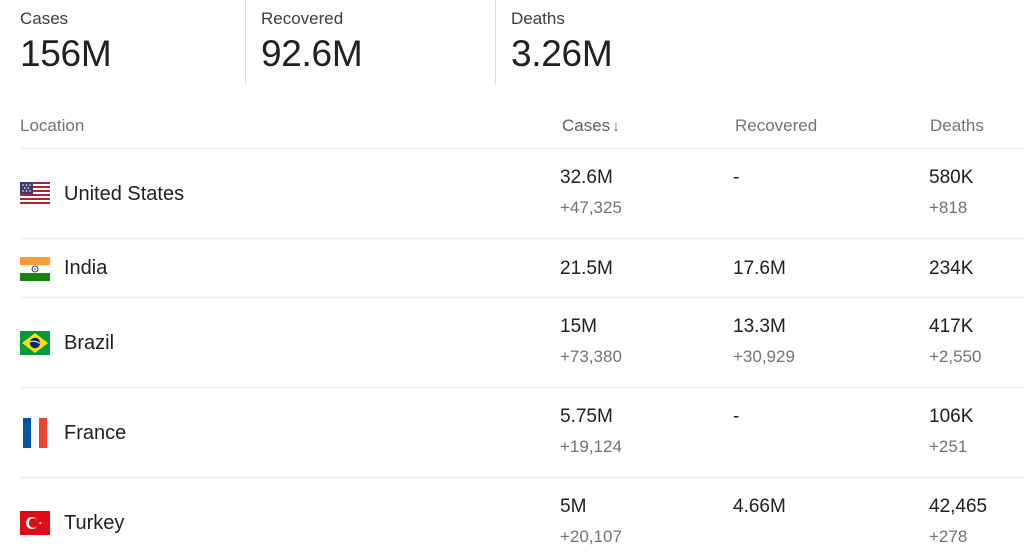 This screenshot has height=559, width=1024. What do you see at coordinates (44, 18) in the screenshot?
I see `summary-cases-label: Cases` at bounding box center [44, 18].